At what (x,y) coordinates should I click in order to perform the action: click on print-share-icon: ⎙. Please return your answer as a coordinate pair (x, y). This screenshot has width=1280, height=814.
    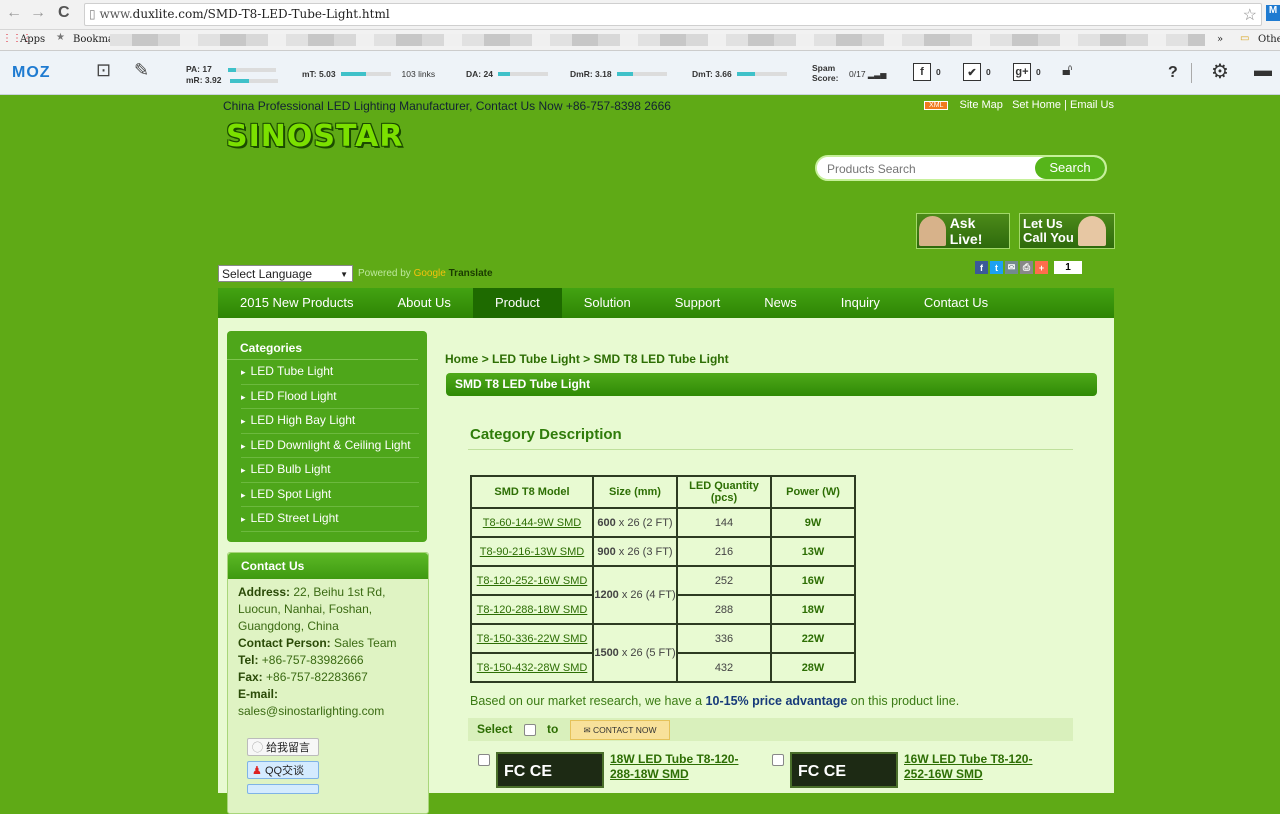
    Looking at the image, I should click on (1026, 267).